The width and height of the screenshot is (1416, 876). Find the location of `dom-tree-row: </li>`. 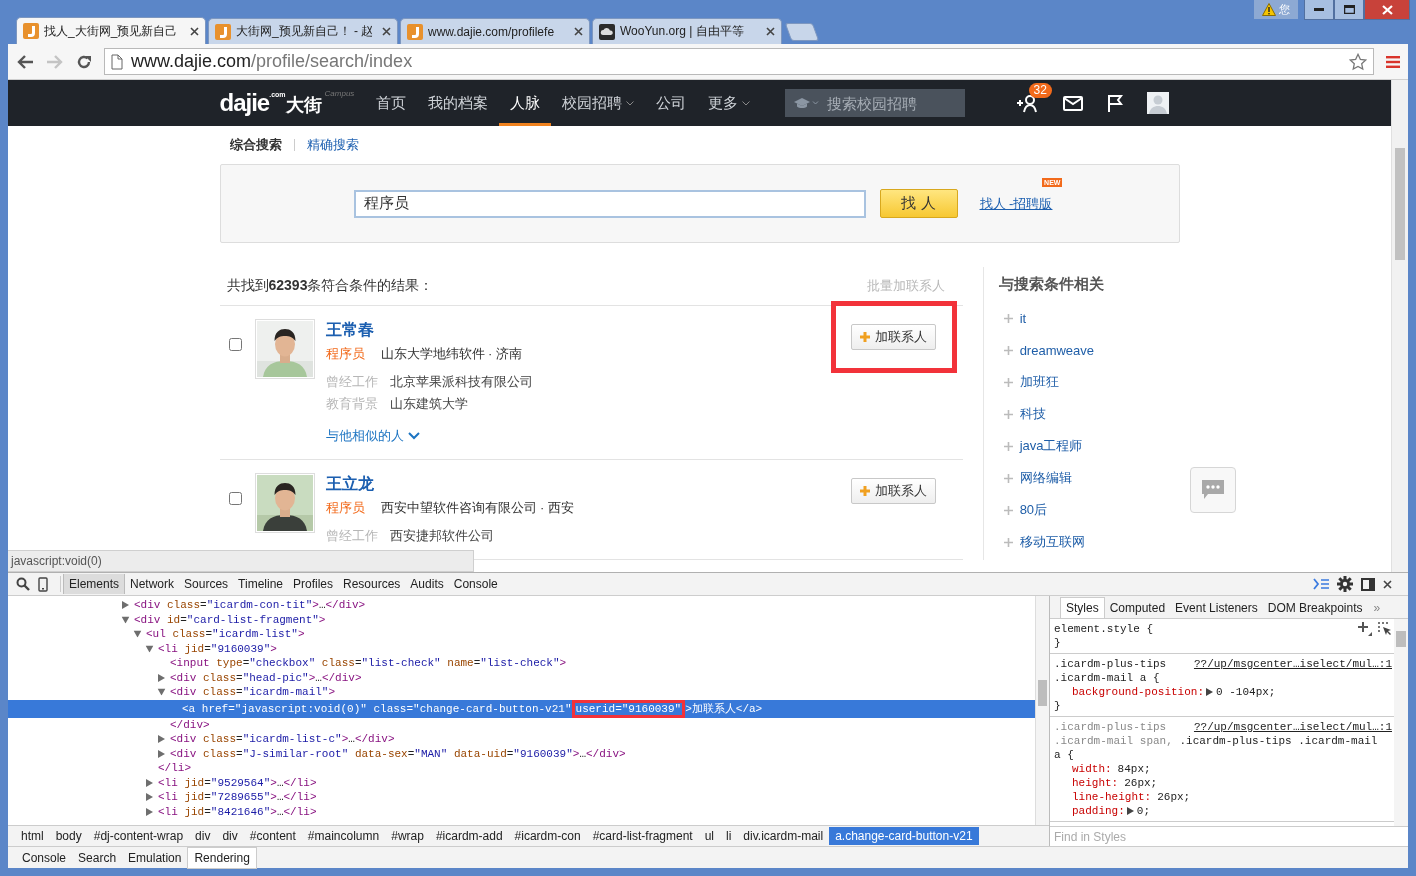

dom-tree-row: </li> is located at coordinates (521, 768).